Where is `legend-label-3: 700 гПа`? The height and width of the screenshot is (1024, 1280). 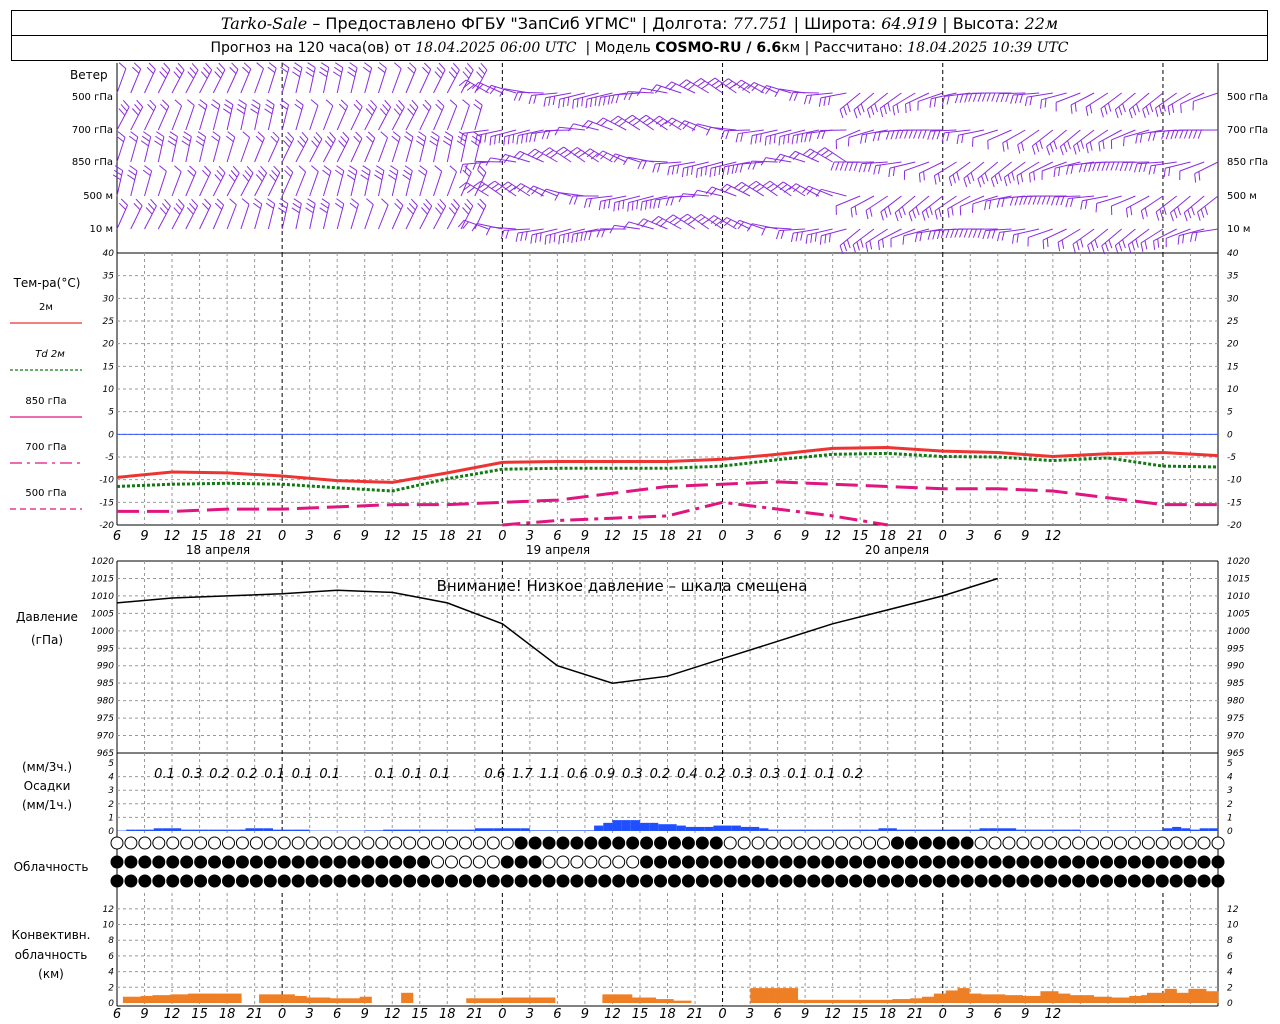 legend-label-3: 700 гПа is located at coordinates (45, 447).